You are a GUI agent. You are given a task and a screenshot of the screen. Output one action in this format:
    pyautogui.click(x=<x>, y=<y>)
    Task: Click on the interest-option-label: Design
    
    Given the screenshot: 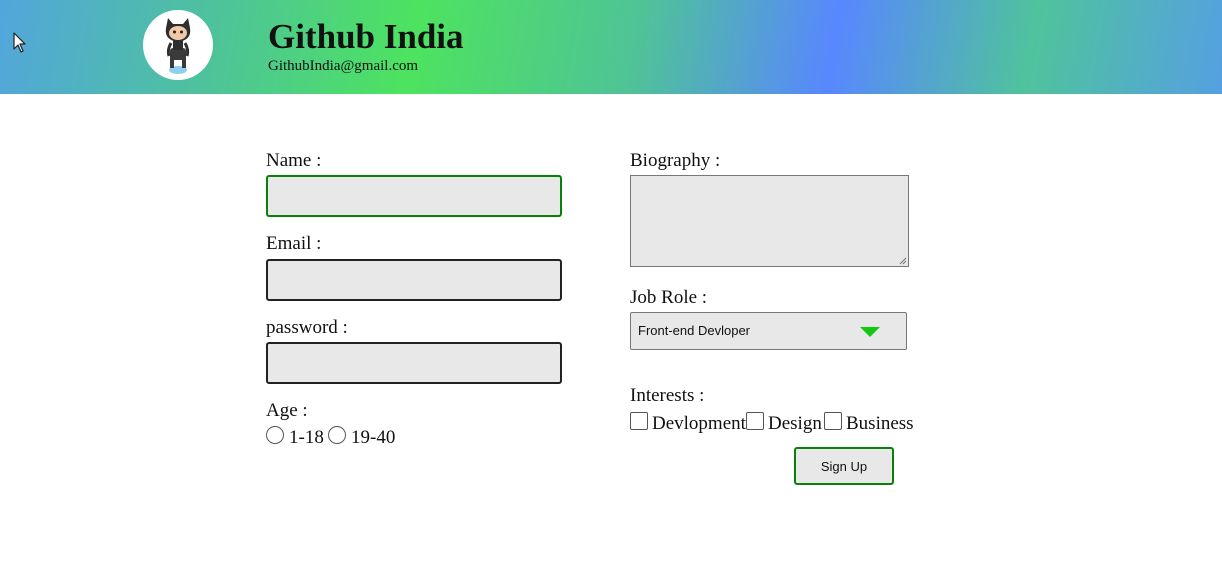 What is the action you would take?
    pyautogui.click(x=795, y=423)
    